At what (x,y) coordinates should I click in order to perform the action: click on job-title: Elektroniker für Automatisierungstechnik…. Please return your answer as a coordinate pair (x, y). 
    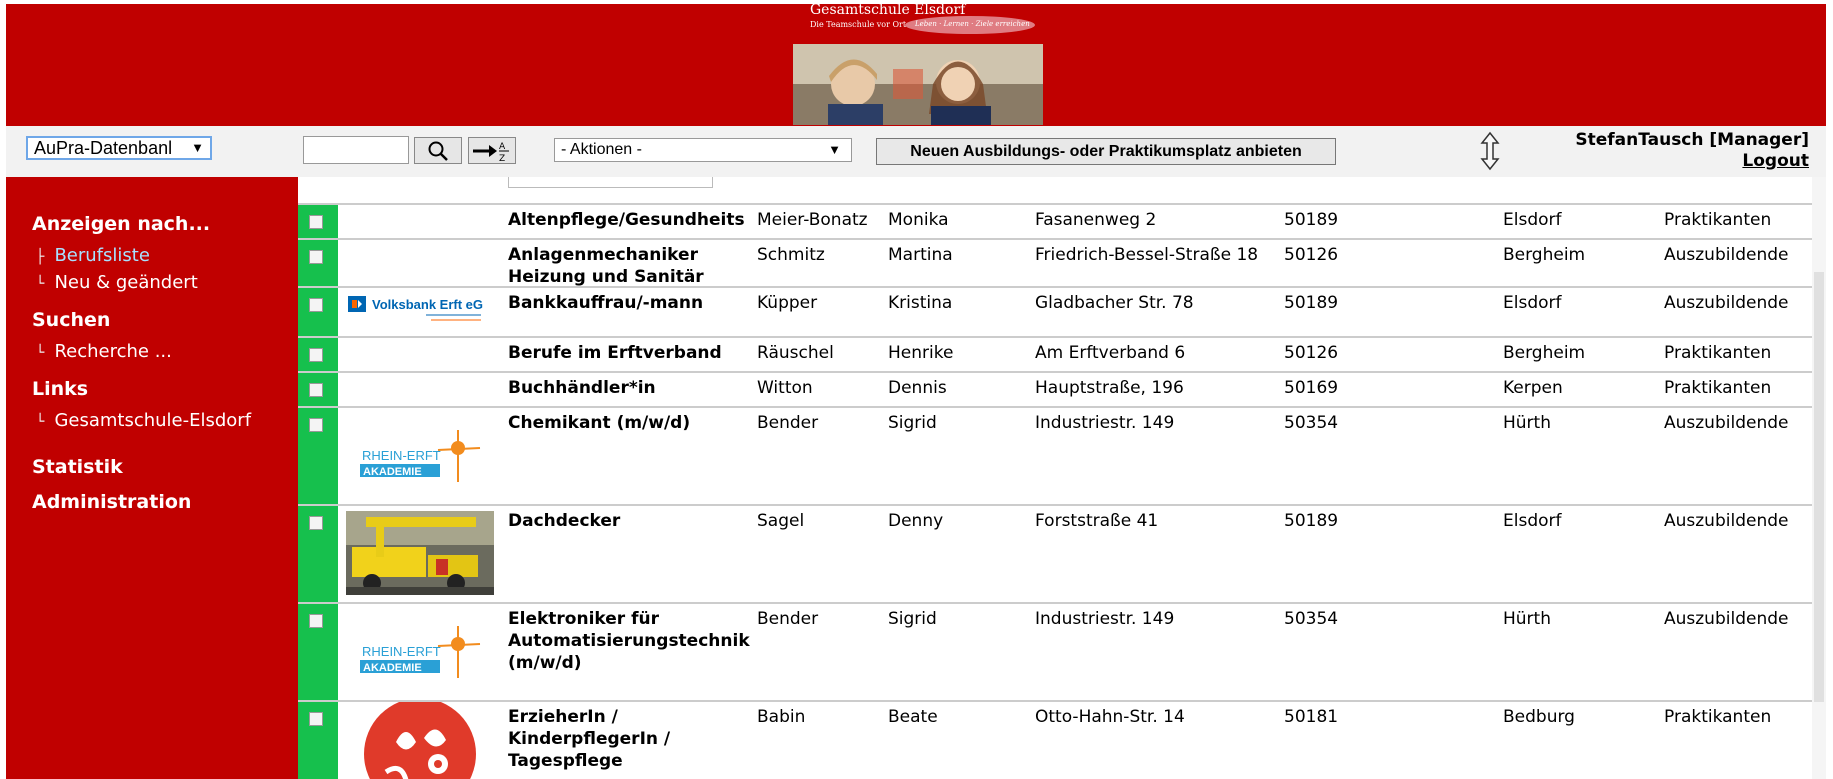
    Looking at the image, I should click on (633, 641).